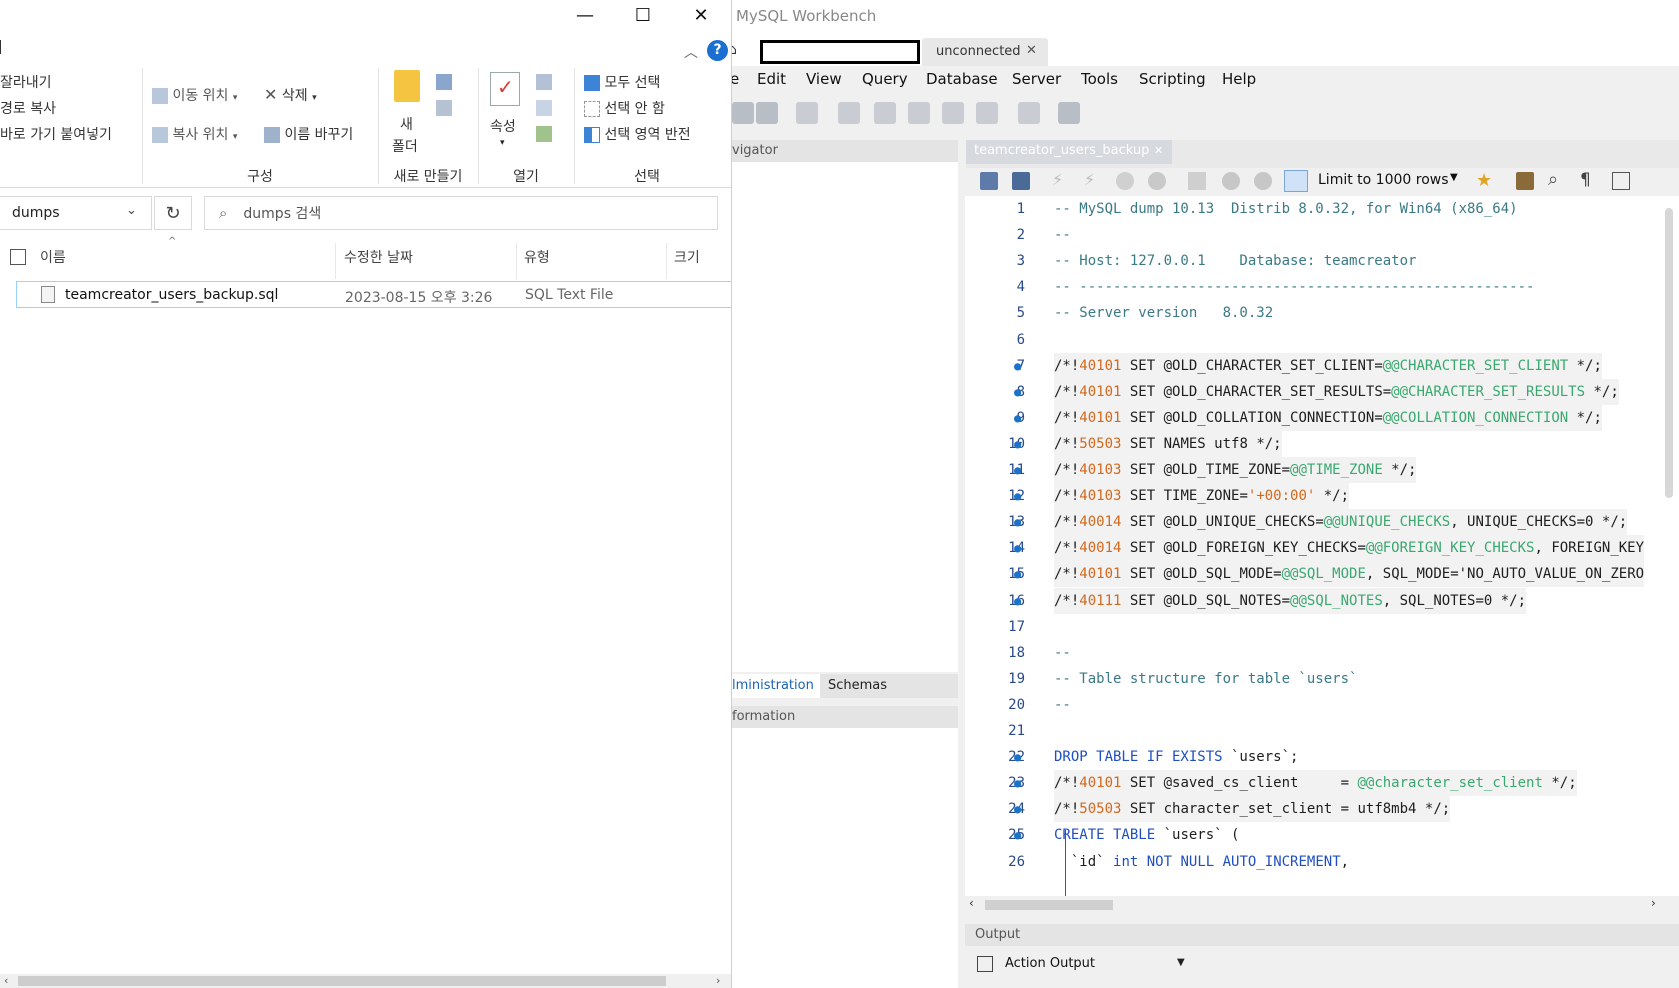 The height and width of the screenshot is (988, 1679). What do you see at coordinates (624, 108) in the screenshot?
I see `select-none-button: 선택 안 함` at bounding box center [624, 108].